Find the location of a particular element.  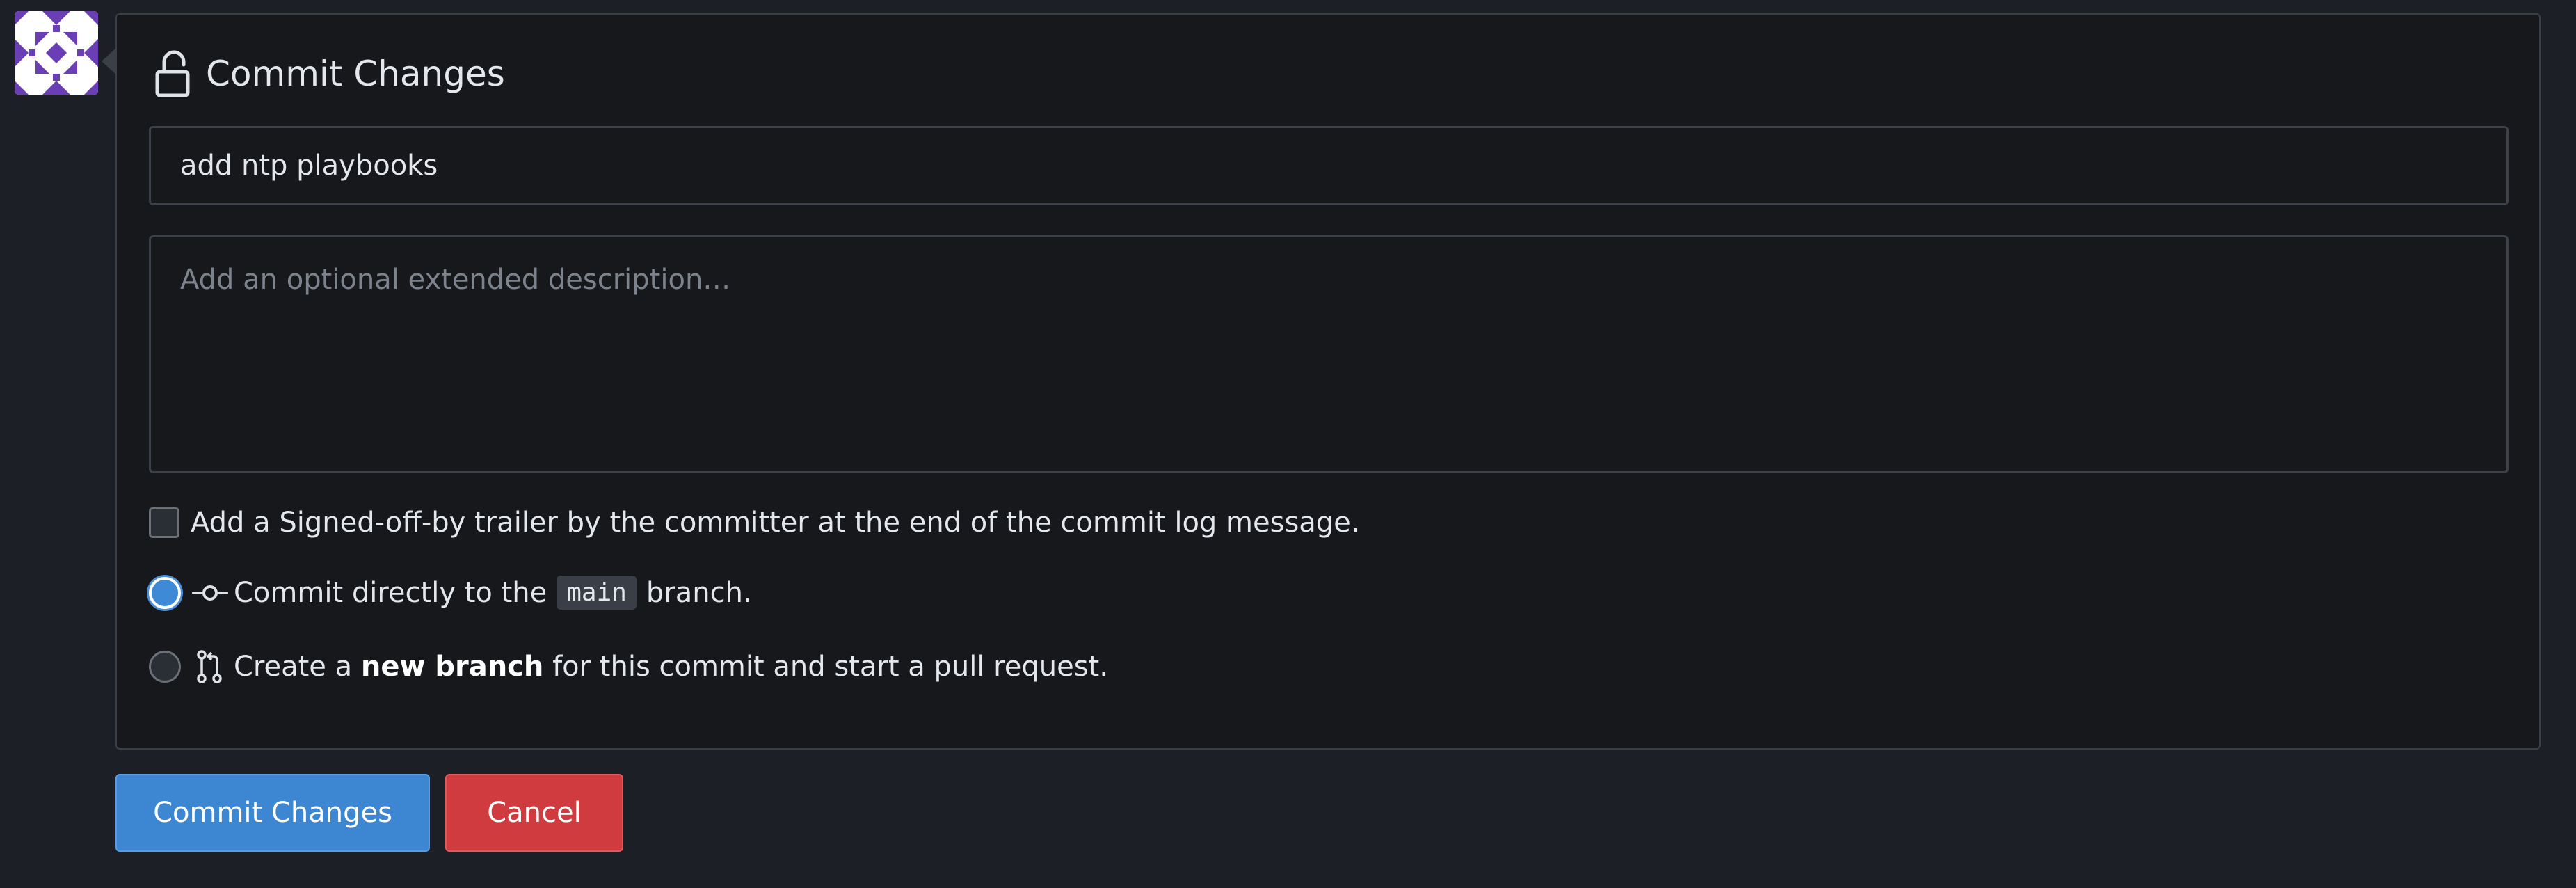

git-pull-request-icon is located at coordinates (210, 666).